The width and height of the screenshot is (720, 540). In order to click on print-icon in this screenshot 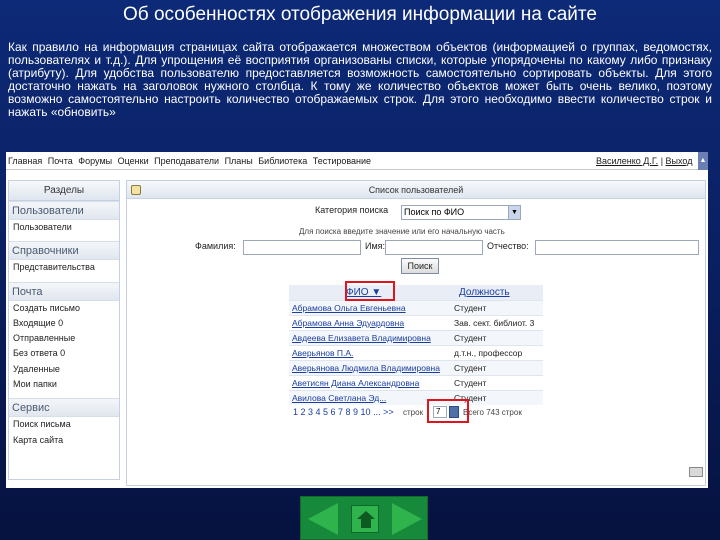, I will do `click(696, 472)`.